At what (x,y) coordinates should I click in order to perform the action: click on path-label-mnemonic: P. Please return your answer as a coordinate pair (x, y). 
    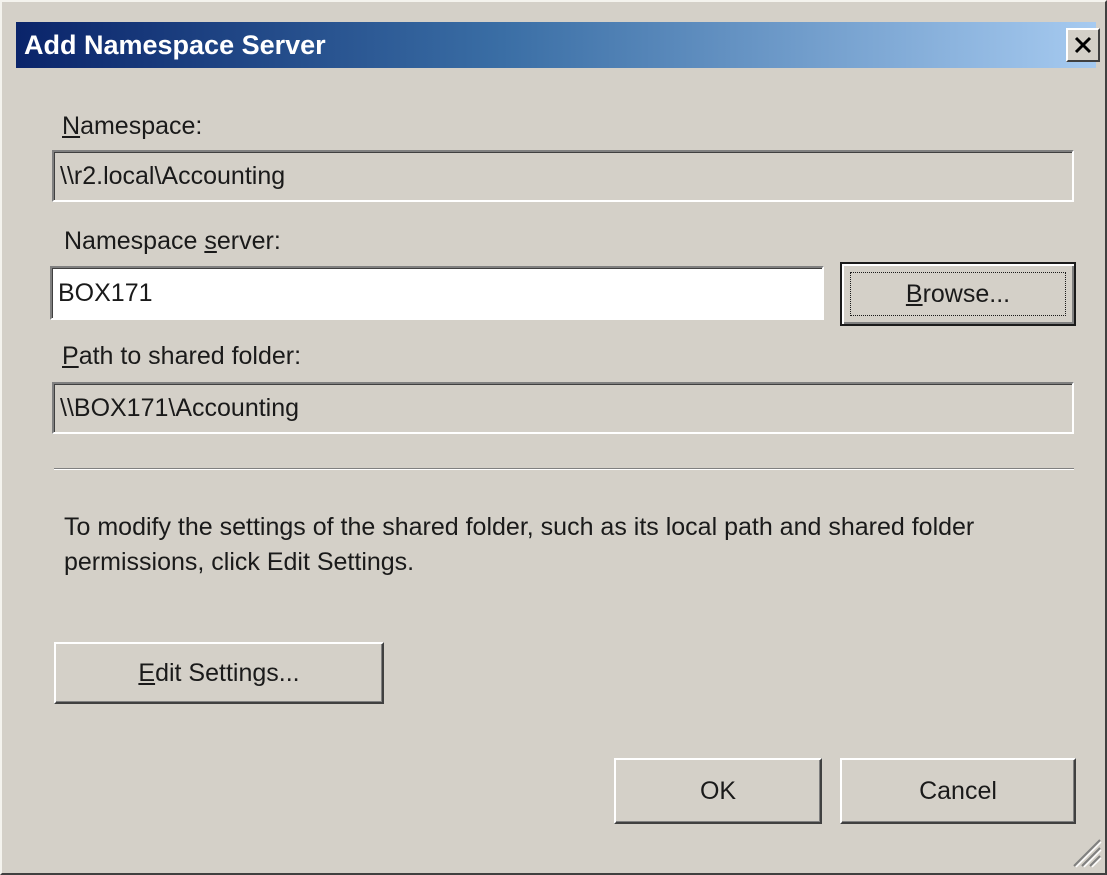
    Looking at the image, I should click on (70, 356).